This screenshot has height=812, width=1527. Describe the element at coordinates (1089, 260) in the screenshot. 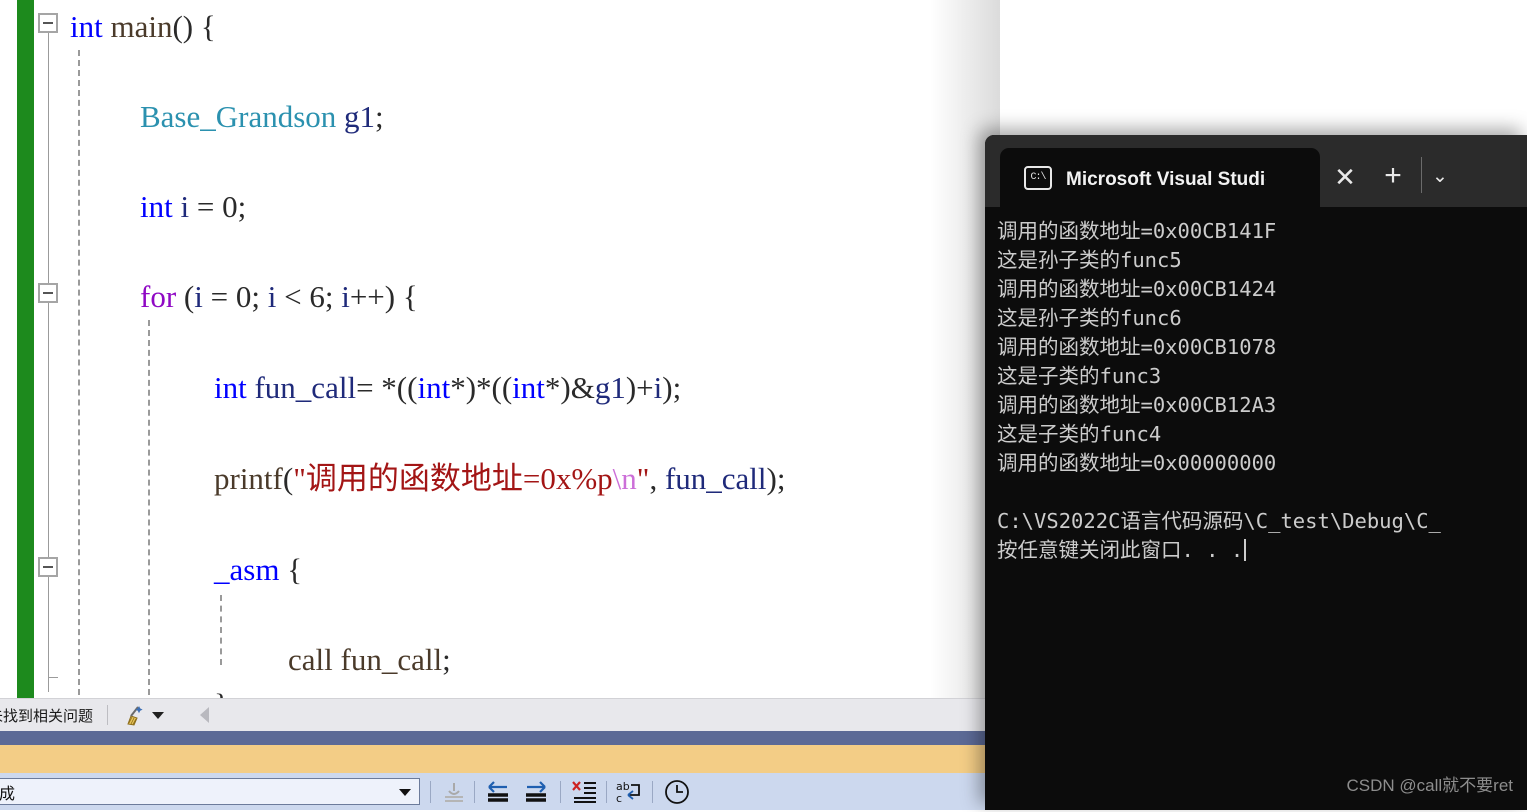

I see `console-line: 这是孙子类的func5` at that location.